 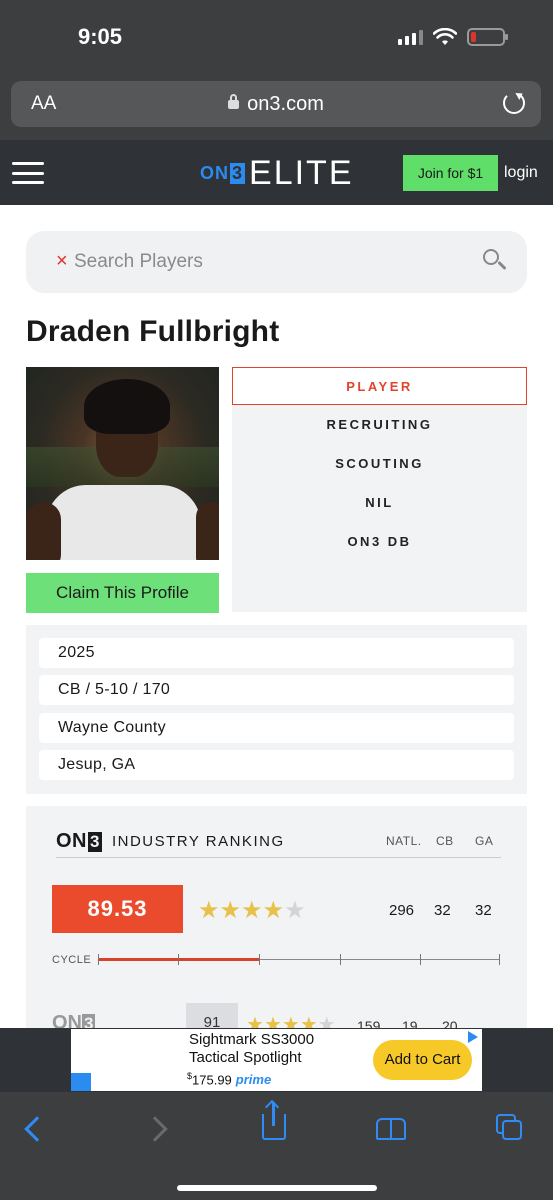 What do you see at coordinates (445, 36) in the screenshot?
I see `wifi-icon` at bounding box center [445, 36].